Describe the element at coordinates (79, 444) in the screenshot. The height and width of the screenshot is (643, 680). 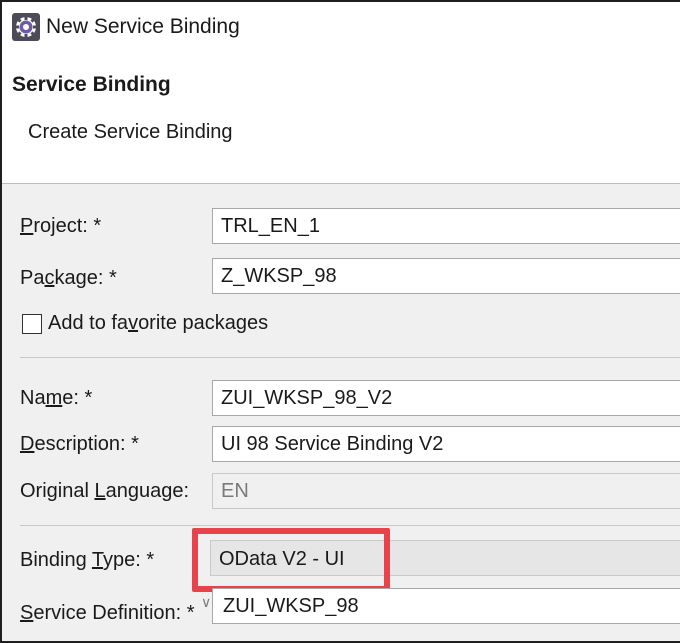
I see `description-label: Description: *` at that location.